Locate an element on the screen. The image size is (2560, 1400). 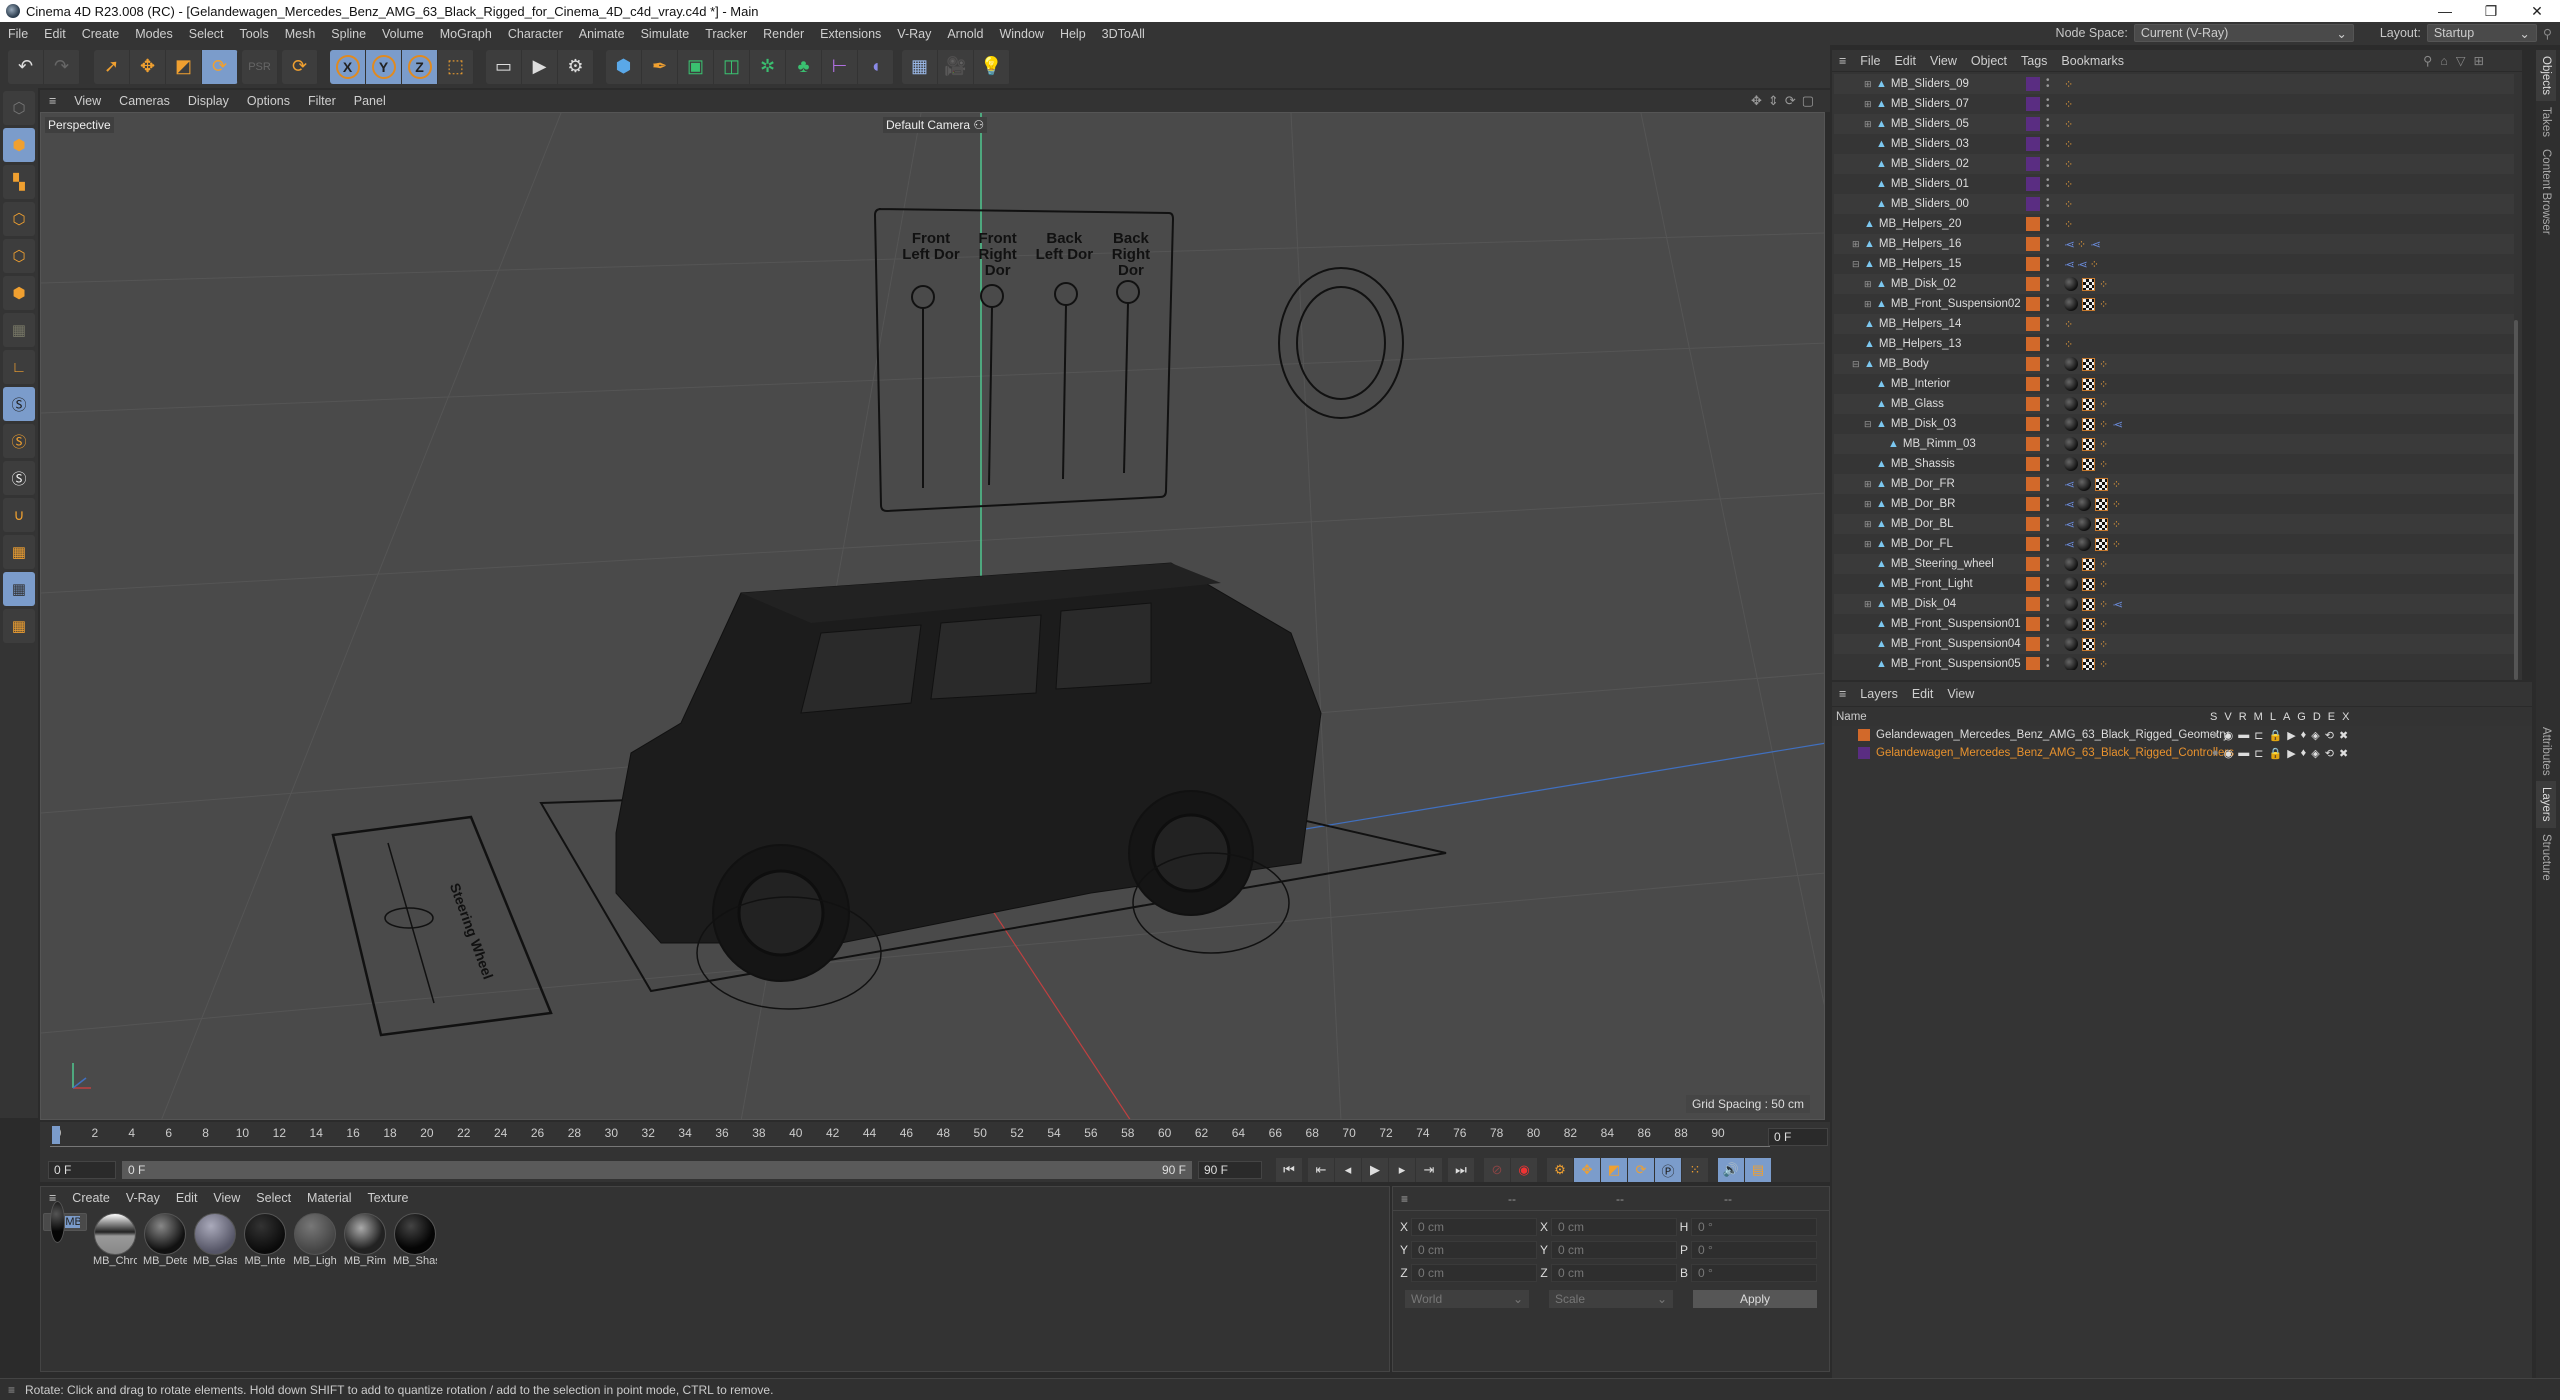
menu-mesh: Mesh is located at coordinates (300, 34).